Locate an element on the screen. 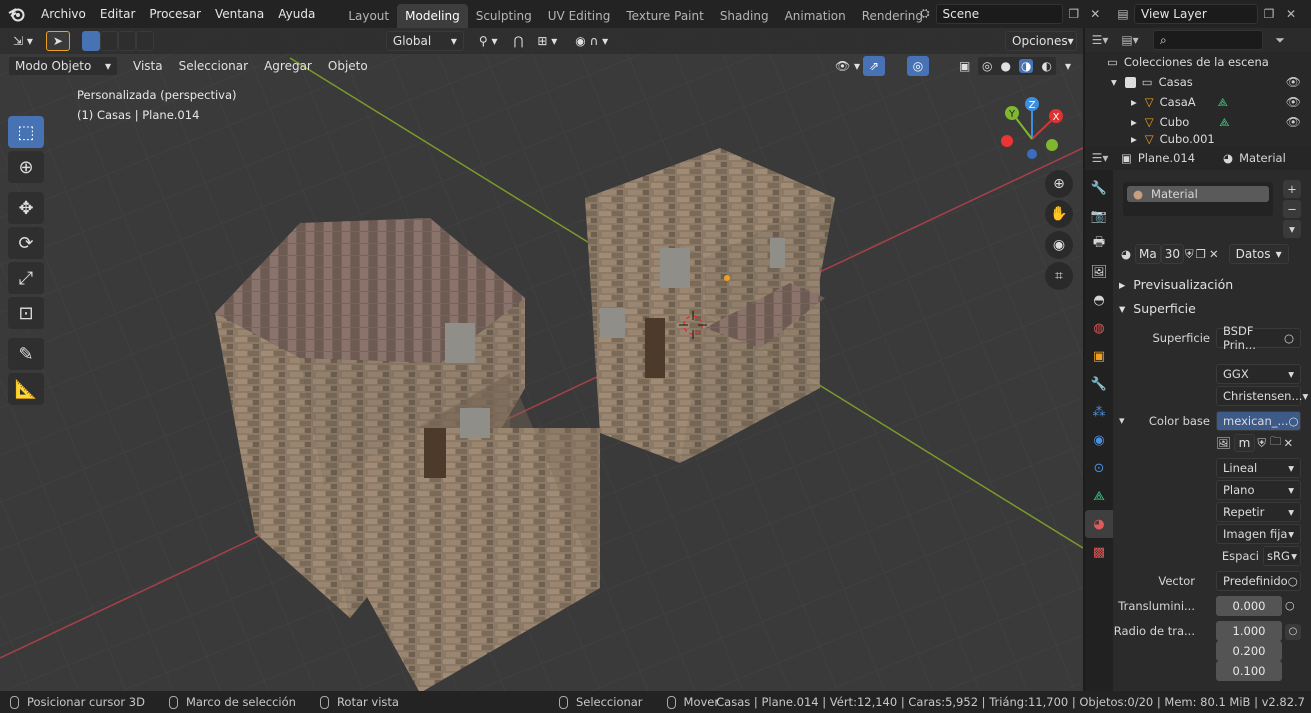 The height and width of the screenshot is (713, 1311). shading-modes: ◎ ● ◑ ◐ is located at coordinates (1017, 66).